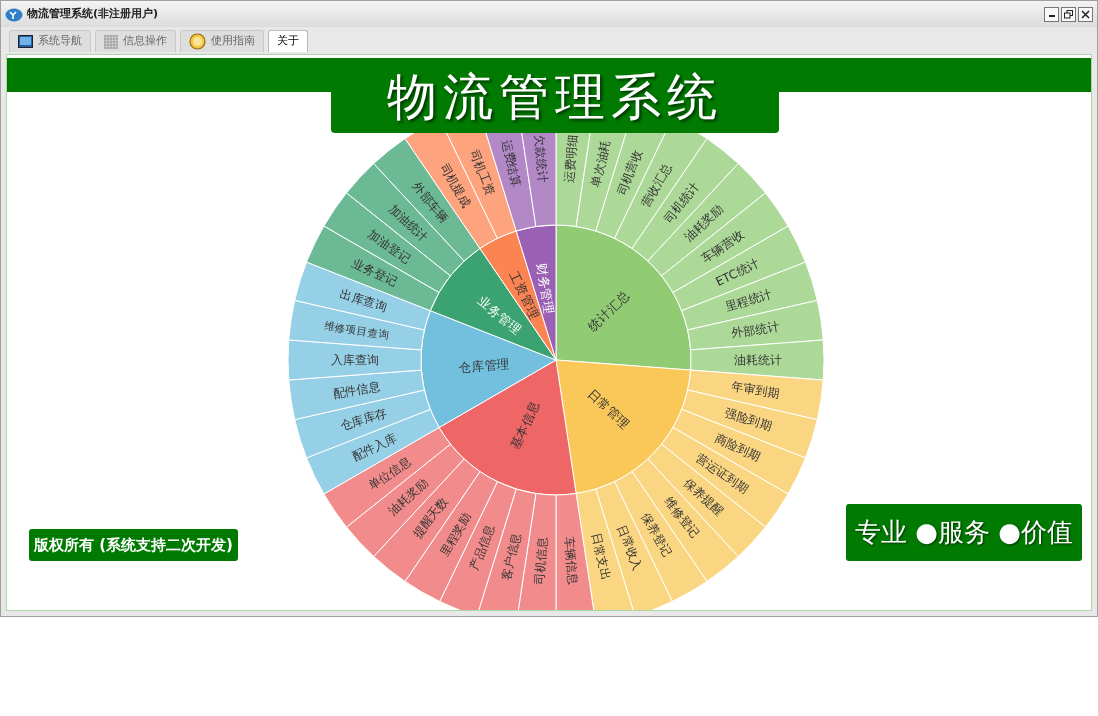 The width and height of the screenshot is (1098, 716). I want to click on tab: 系统导航, so click(50, 41).